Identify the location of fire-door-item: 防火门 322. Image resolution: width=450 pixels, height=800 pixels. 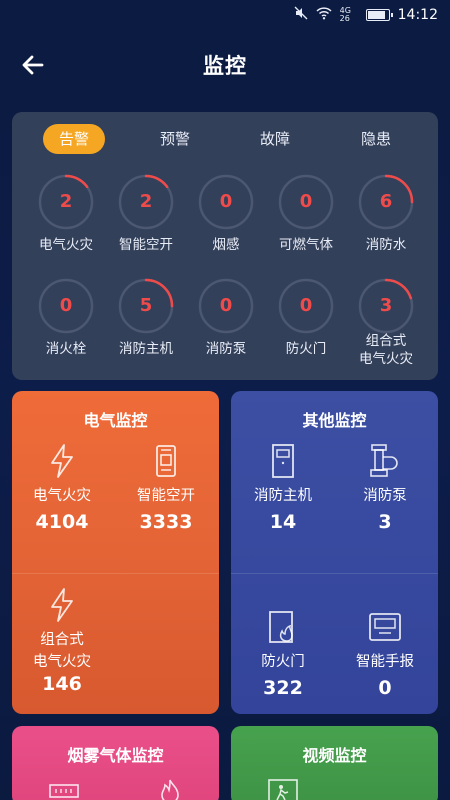
(283, 654).